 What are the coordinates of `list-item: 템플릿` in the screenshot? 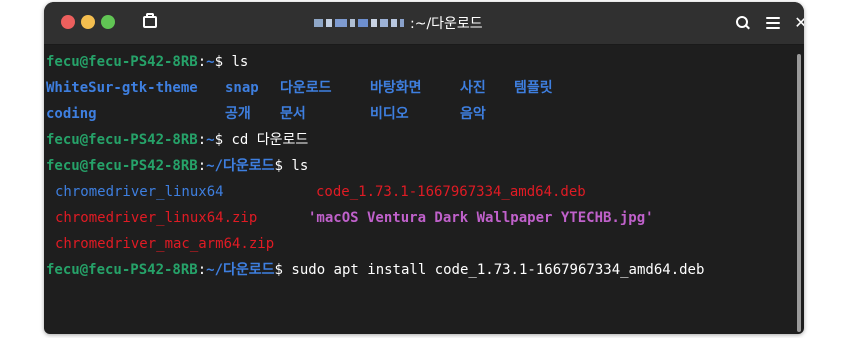 It's located at (533, 88).